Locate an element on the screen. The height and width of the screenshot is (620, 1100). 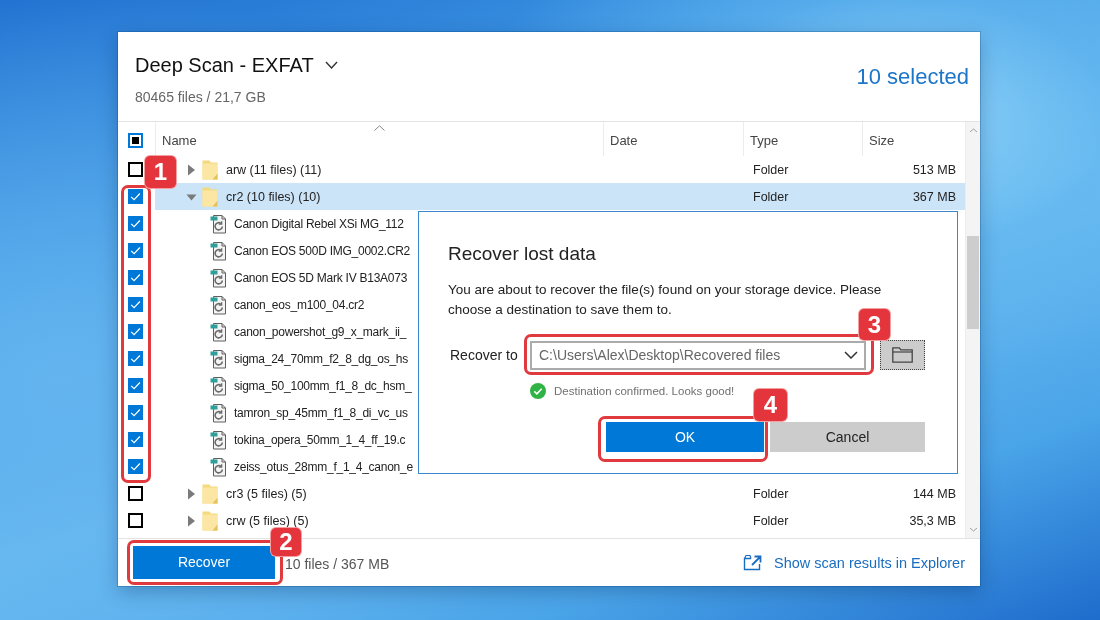
step-number-badge: 1 is located at coordinates (160, 172).